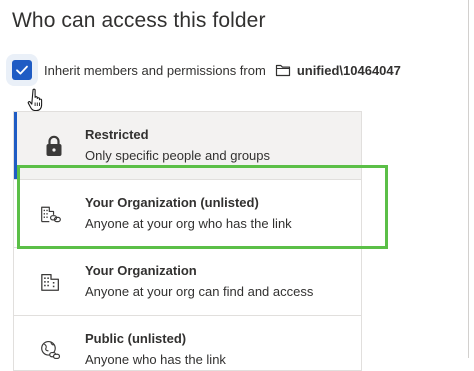  What do you see at coordinates (54, 146) in the screenshot?
I see `lock-icon` at bounding box center [54, 146].